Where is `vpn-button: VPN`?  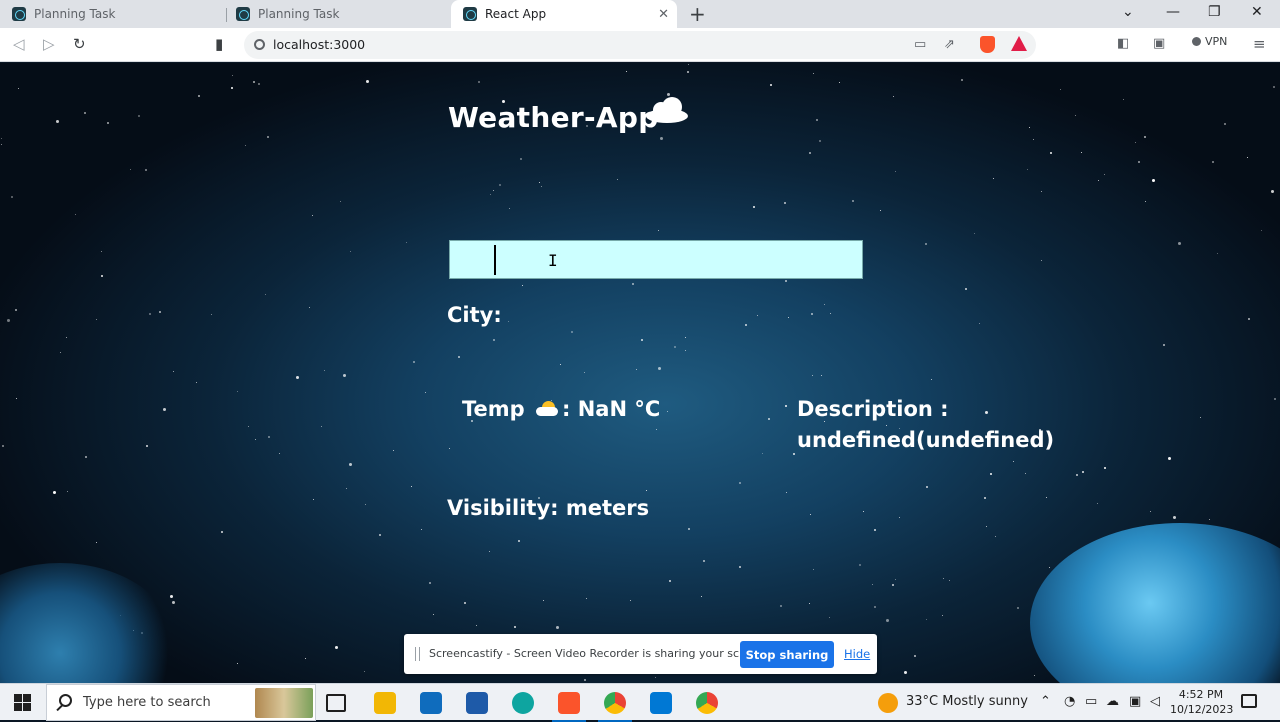
vpn-button: VPN is located at coordinates (1209, 41).